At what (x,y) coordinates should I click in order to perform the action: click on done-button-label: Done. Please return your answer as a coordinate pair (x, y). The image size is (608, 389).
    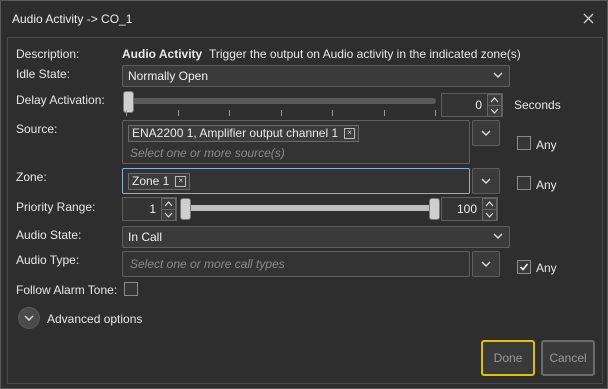
    Looking at the image, I should click on (508, 358).